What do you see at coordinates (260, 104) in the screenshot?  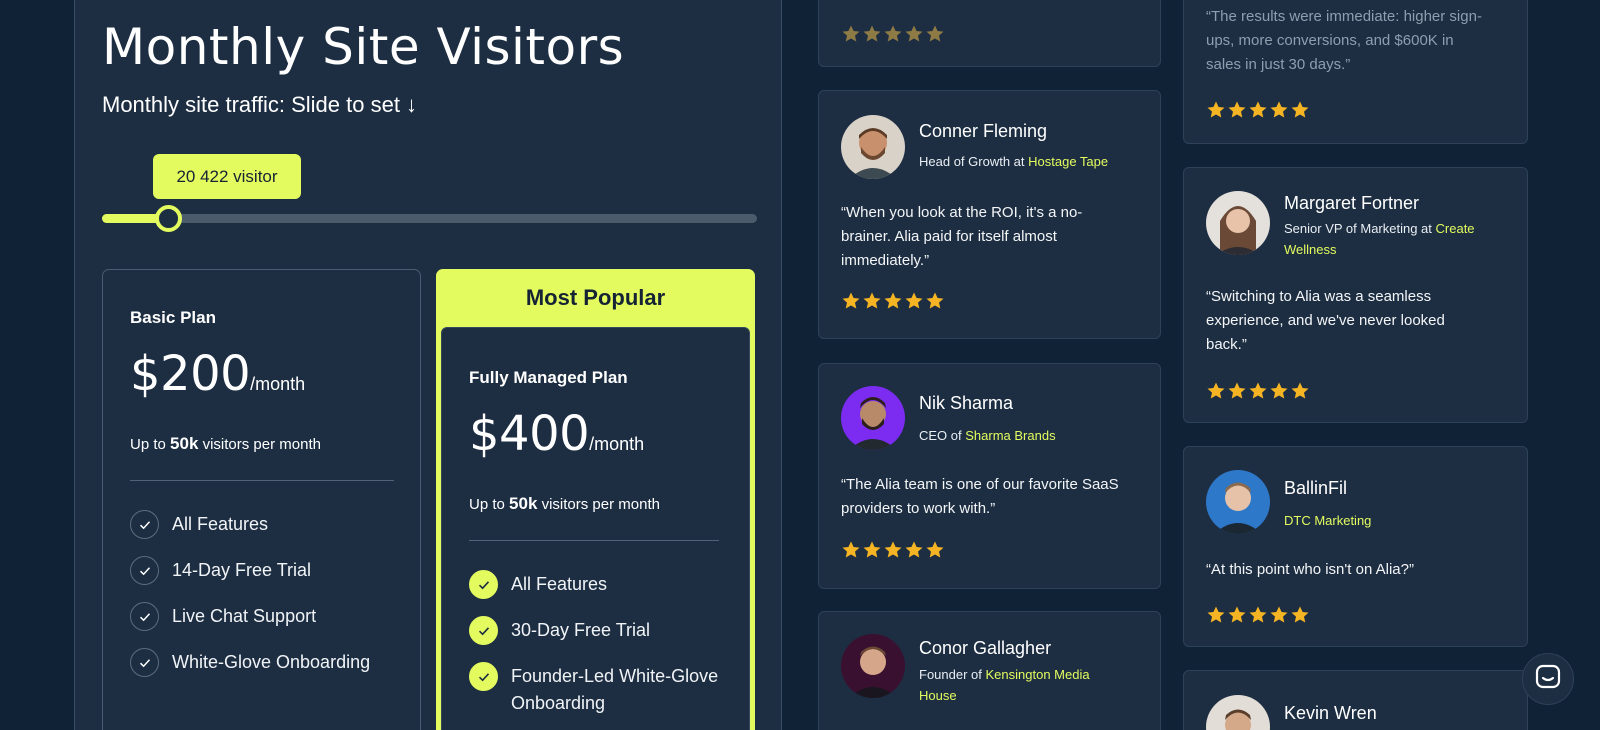 I see `slider-instructions: Monthly site traffic: Slide to set ↓` at bounding box center [260, 104].